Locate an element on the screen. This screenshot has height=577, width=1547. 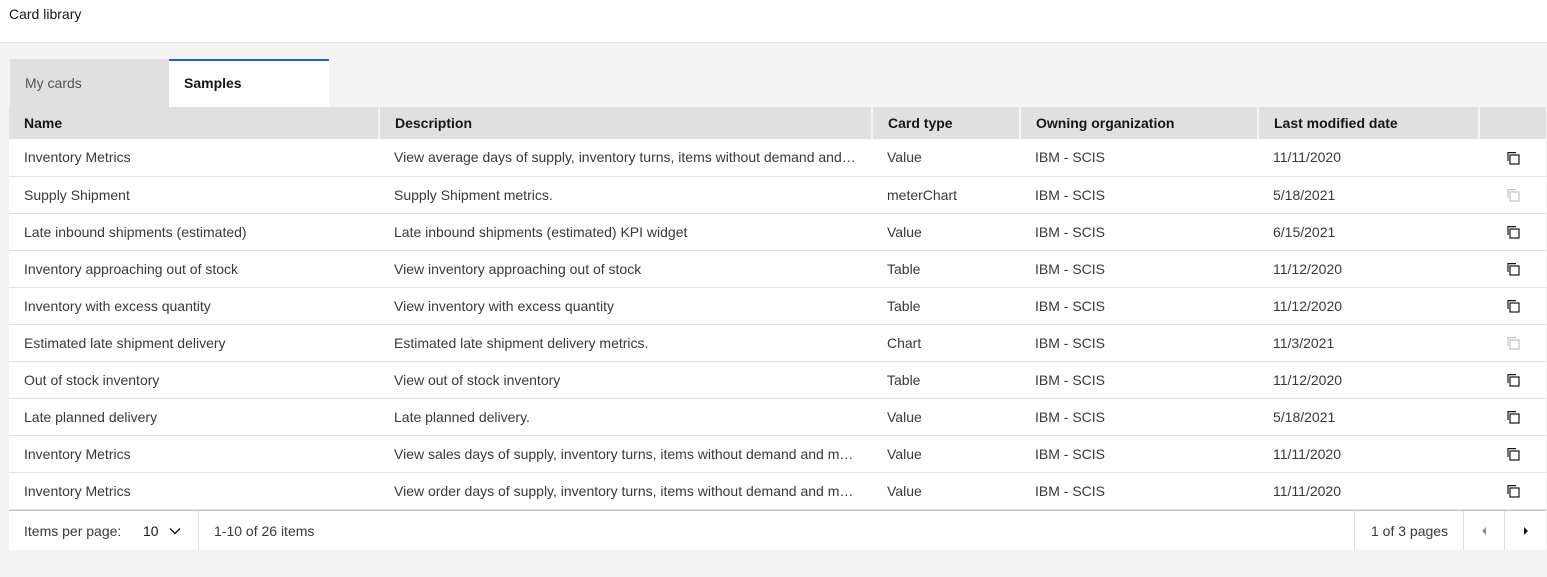
caret-left-icon is located at coordinates (1484, 531).